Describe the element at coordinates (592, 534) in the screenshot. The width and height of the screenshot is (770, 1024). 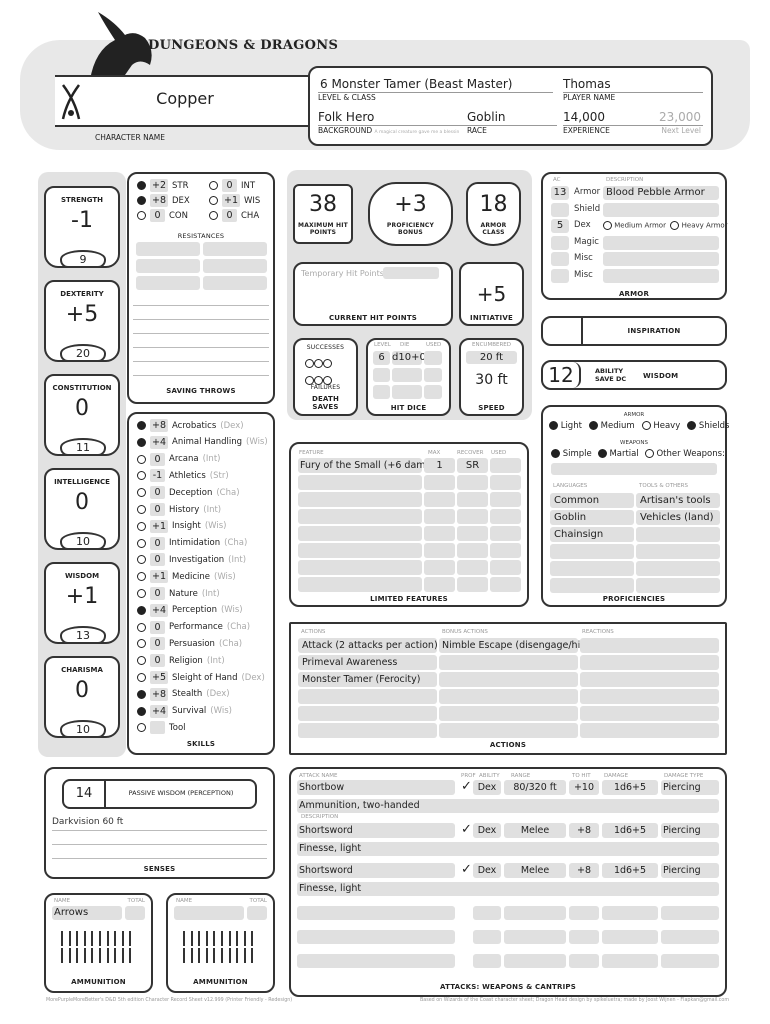
I see `language-field: Chainsign` at that location.